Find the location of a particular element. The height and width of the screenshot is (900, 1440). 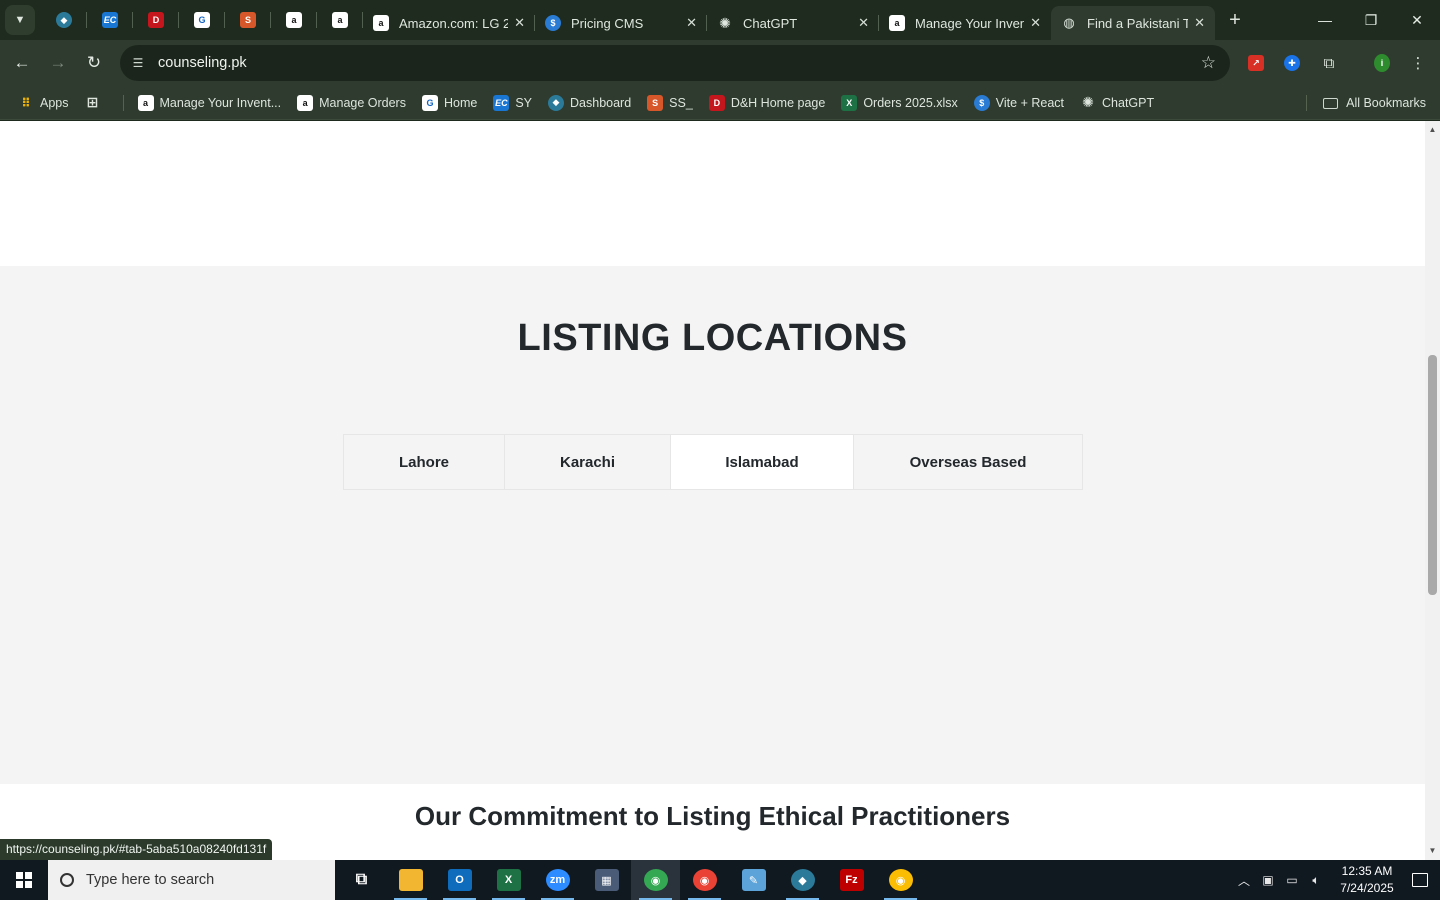

browser-toolbar: ← → ↻ ☰ counseling.pk ☆ ↗ ✚ ⧉ i ⋮ is located at coordinates (720, 63).